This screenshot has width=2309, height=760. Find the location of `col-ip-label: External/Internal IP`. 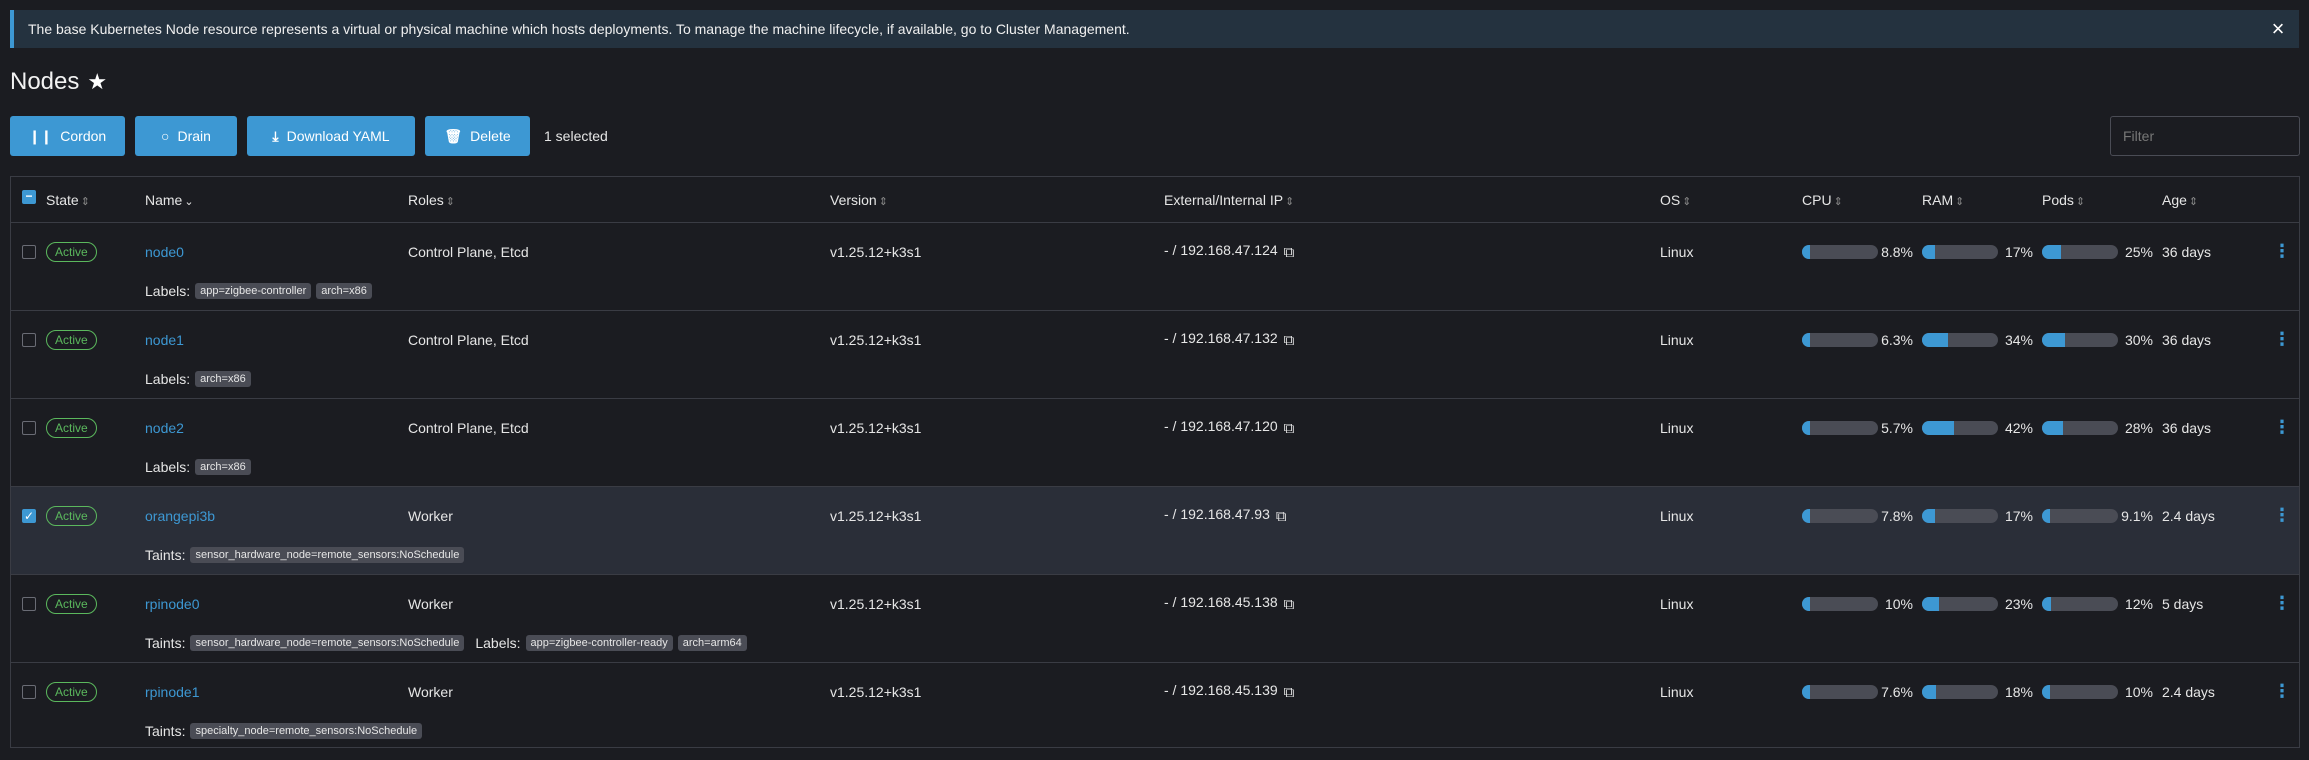

col-ip-label: External/Internal IP is located at coordinates (1224, 200).